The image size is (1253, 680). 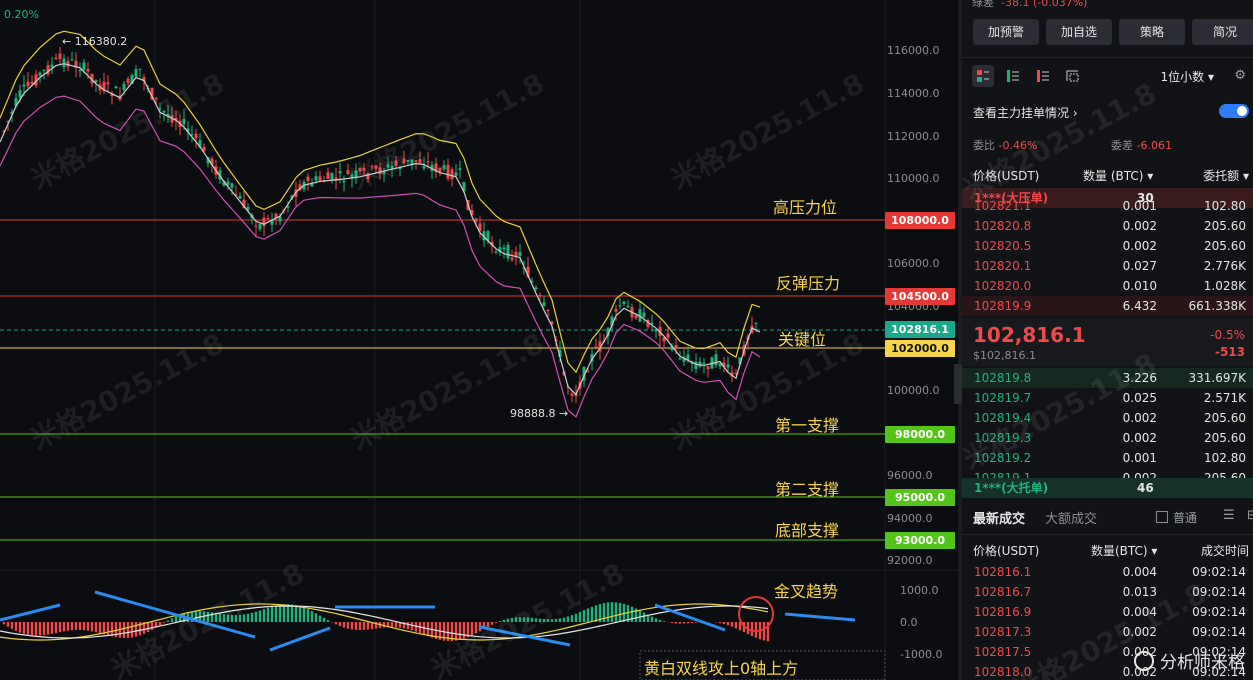 What do you see at coordinates (1025, 113) in the screenshot?
I see `main-orders-label: 查看主力挂单情况 ›` at bounding box center [1025, 113].